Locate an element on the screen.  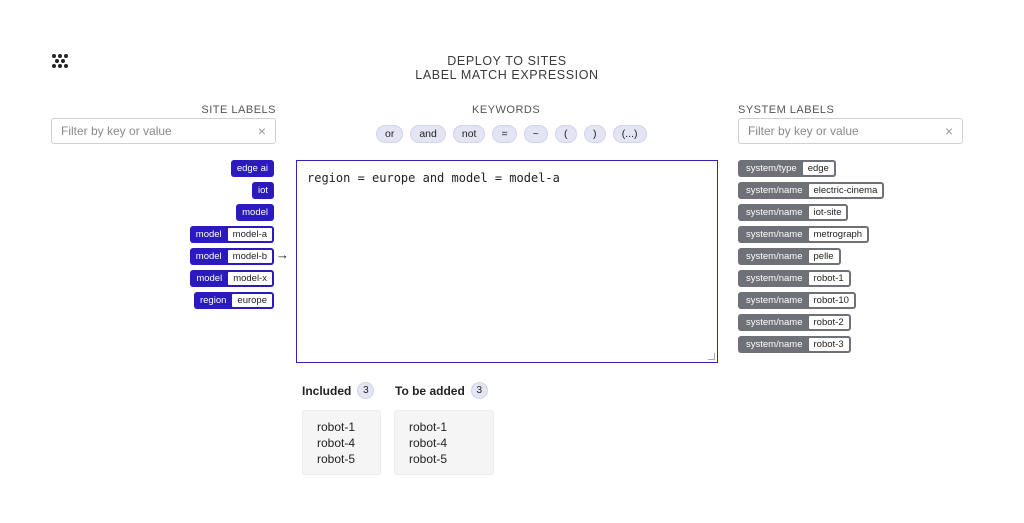
site-label-tag: model is located at coordinates (255, 212).